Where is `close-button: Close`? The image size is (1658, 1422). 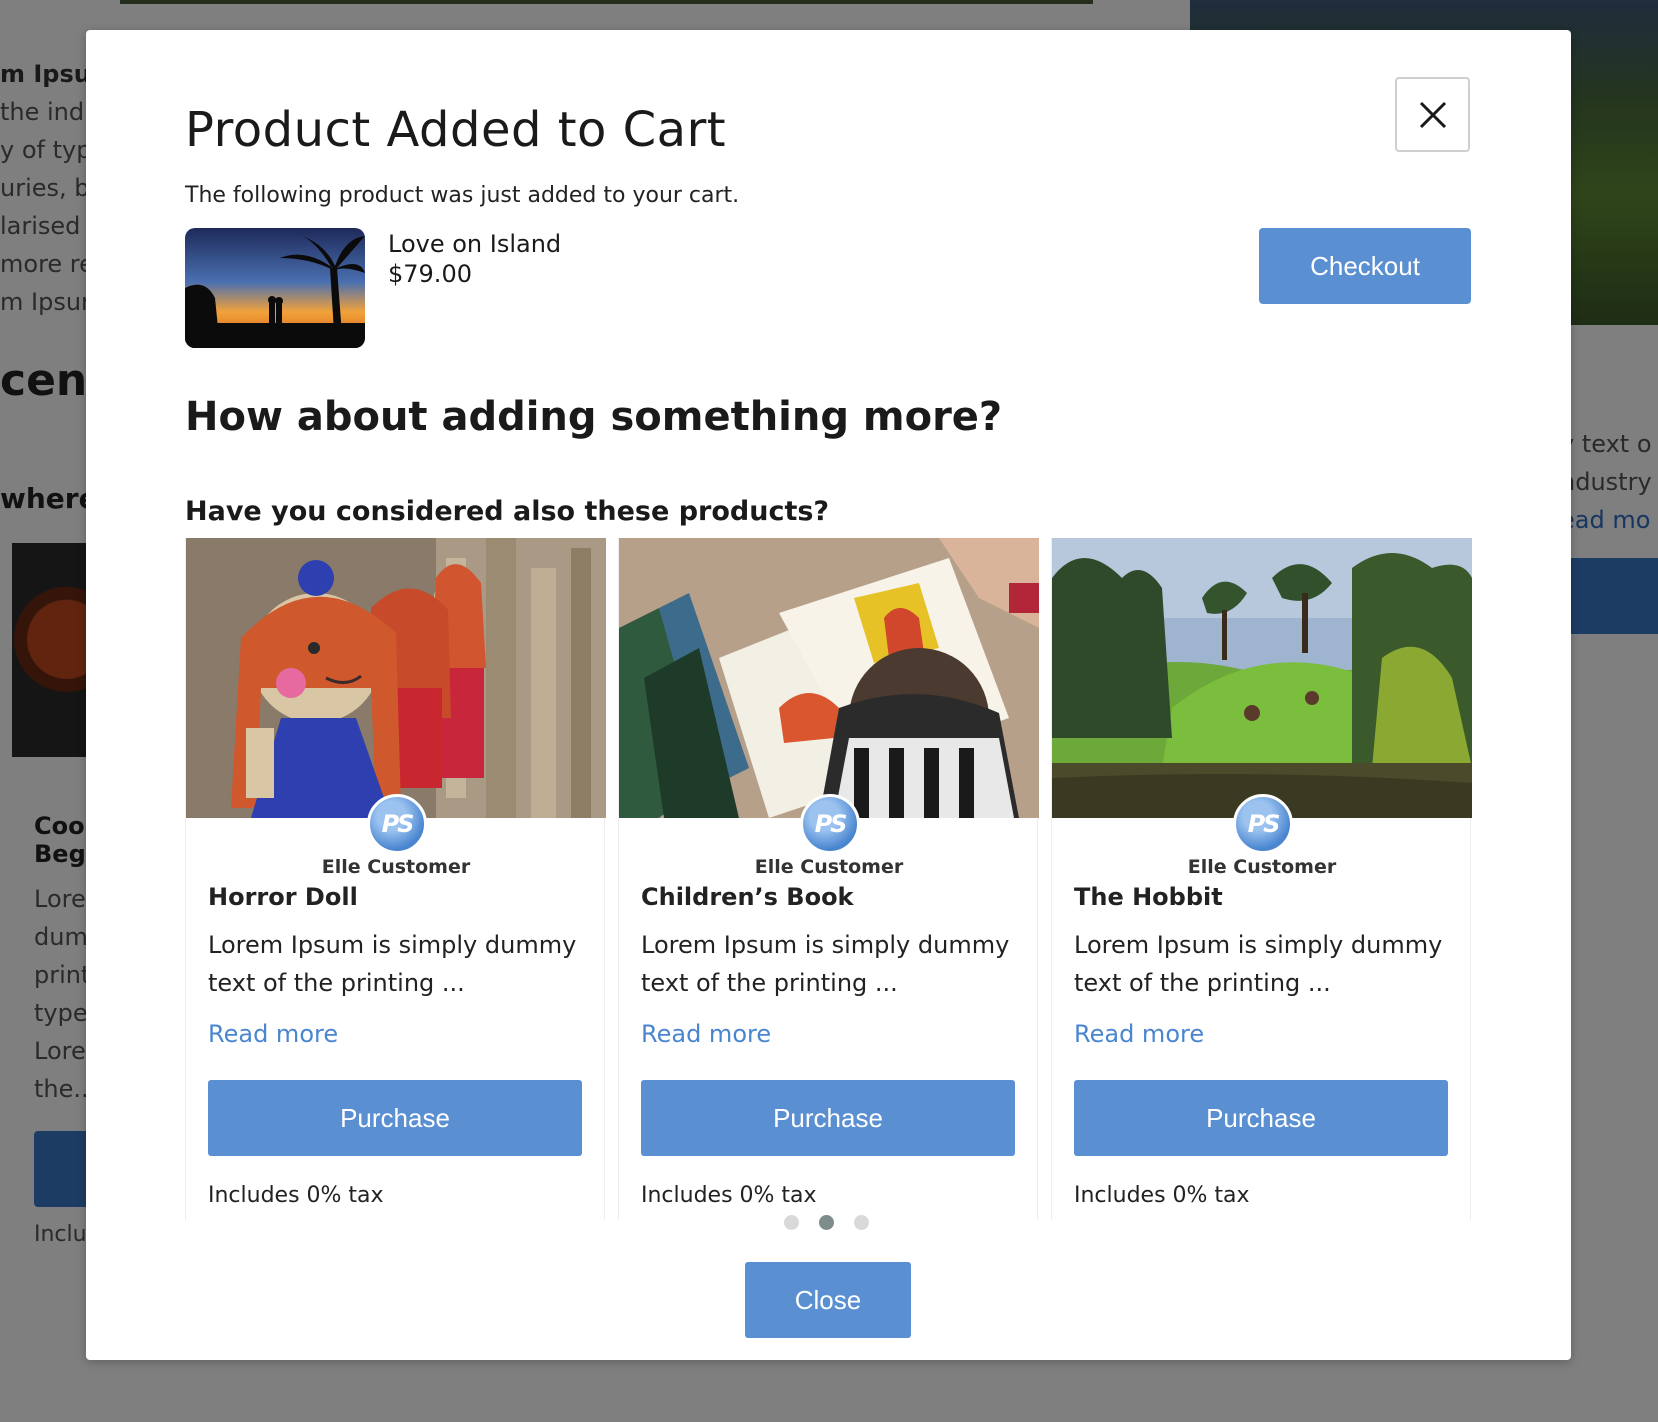 close-button: Close is located at coordinates (828, 1300).